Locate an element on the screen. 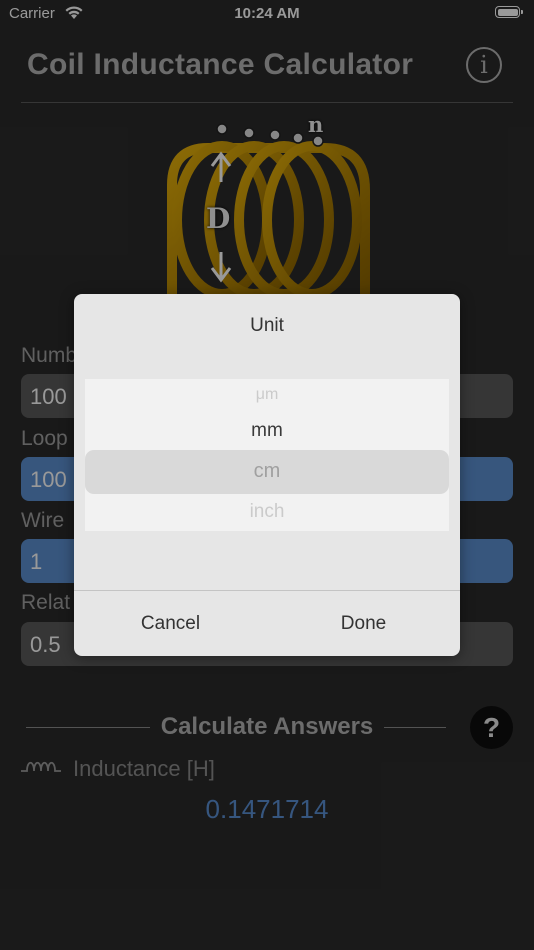 Image resolution: width=534 pixels, height=950 pixels. cancel-button: Cancel is located at coordinates (170, 624).